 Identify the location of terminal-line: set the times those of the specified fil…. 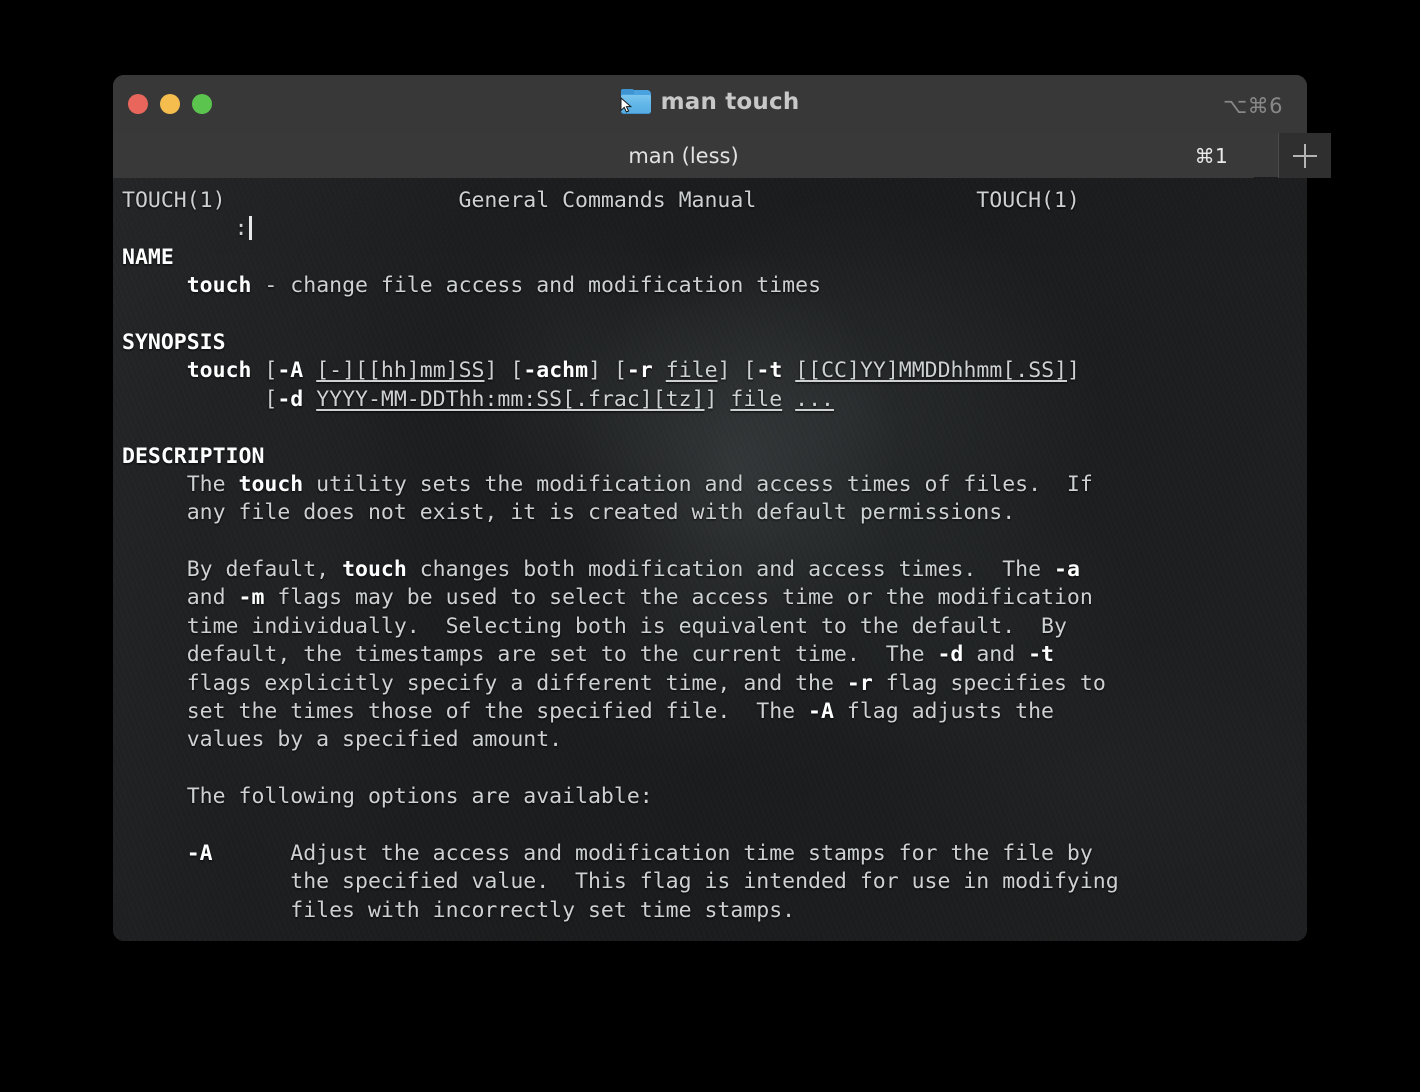
(714, 712).